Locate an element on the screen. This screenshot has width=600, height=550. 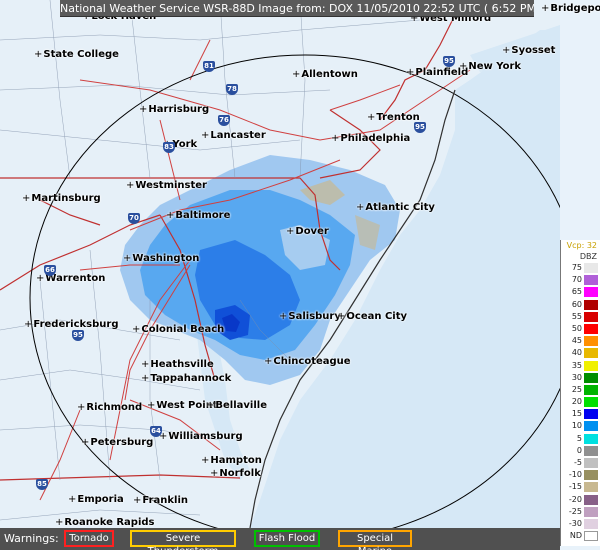
legend-level: ND is located at coordinates (580, 536).